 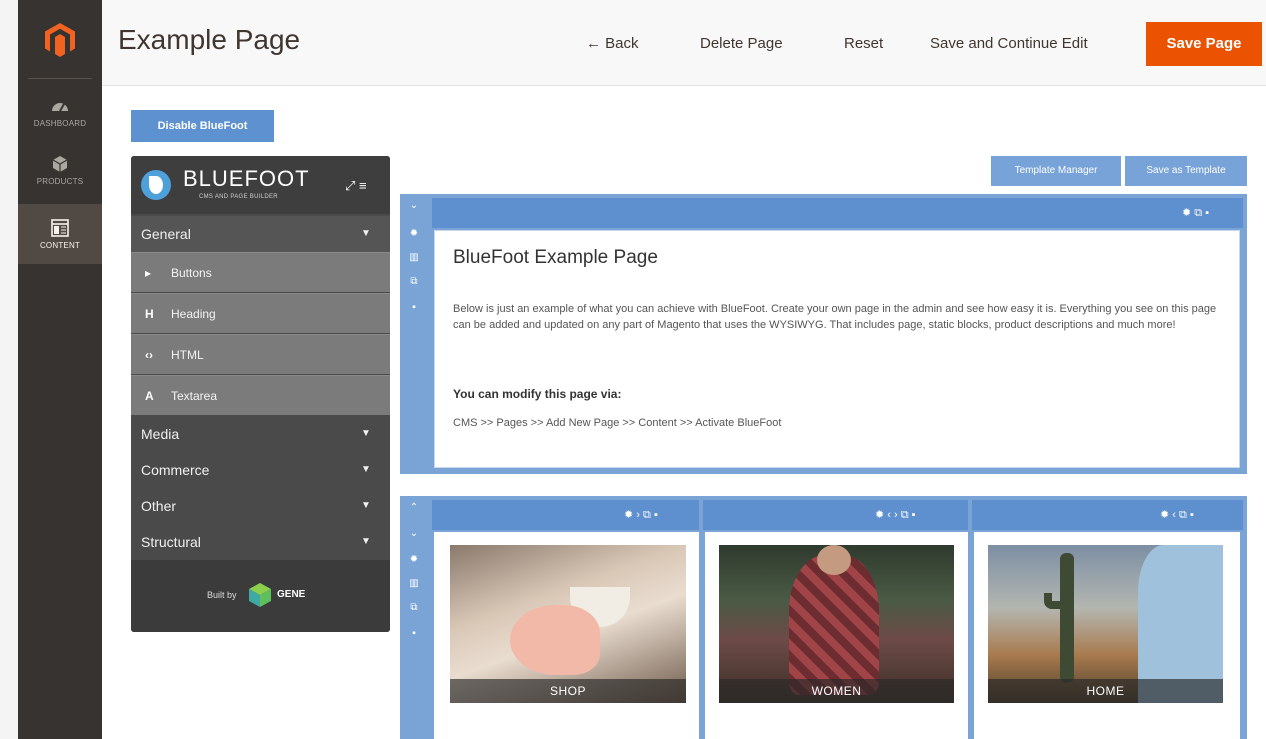 I want to click on nav-label: PRODUCTS, so click(x=60, y=181).